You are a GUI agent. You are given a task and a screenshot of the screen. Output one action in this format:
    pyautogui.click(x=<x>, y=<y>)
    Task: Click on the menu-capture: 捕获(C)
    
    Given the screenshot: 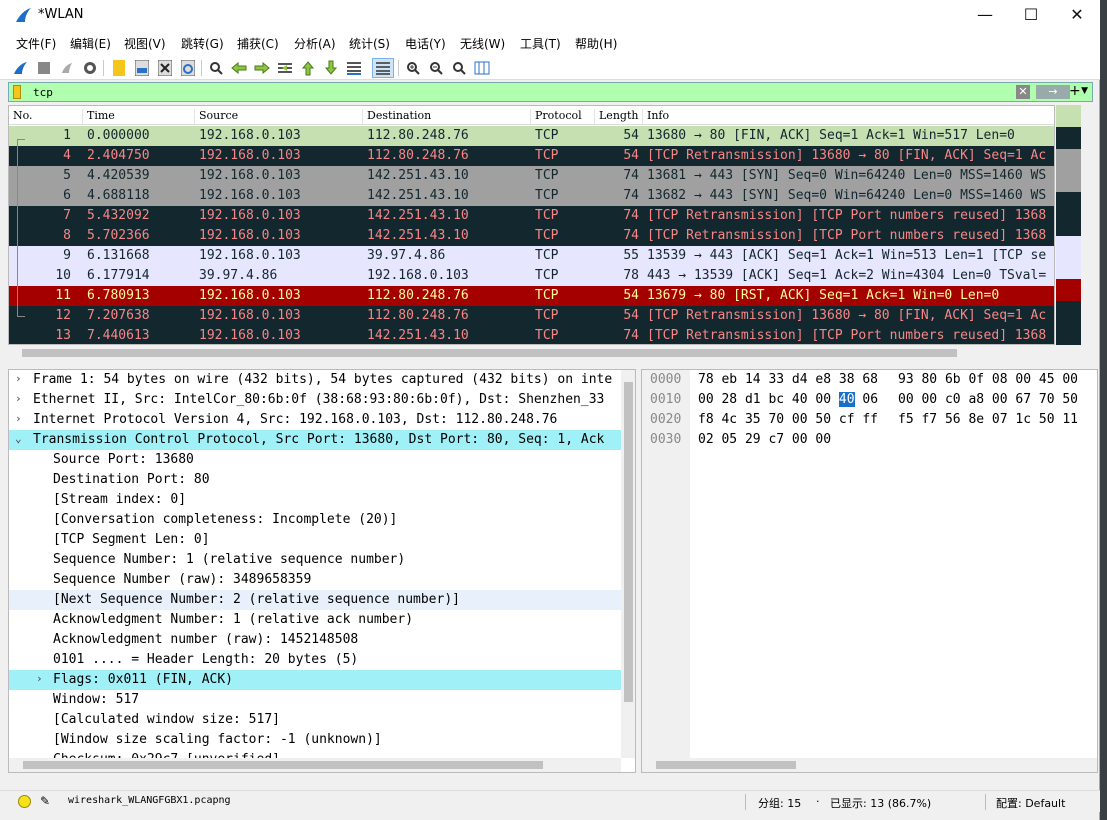 What is the action you would take?
    pyautogui.click(x=258, y=43)
    